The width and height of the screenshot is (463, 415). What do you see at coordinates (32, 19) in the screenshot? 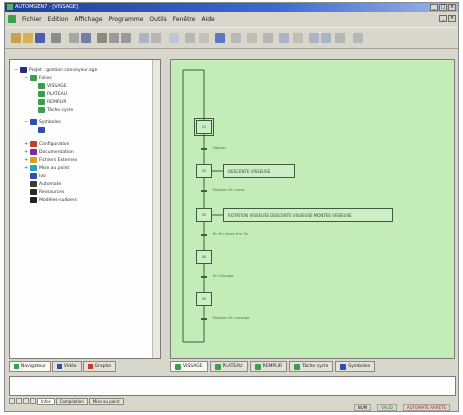
I see `menu-fichier: Fichier` at bounding box center [32, 19].